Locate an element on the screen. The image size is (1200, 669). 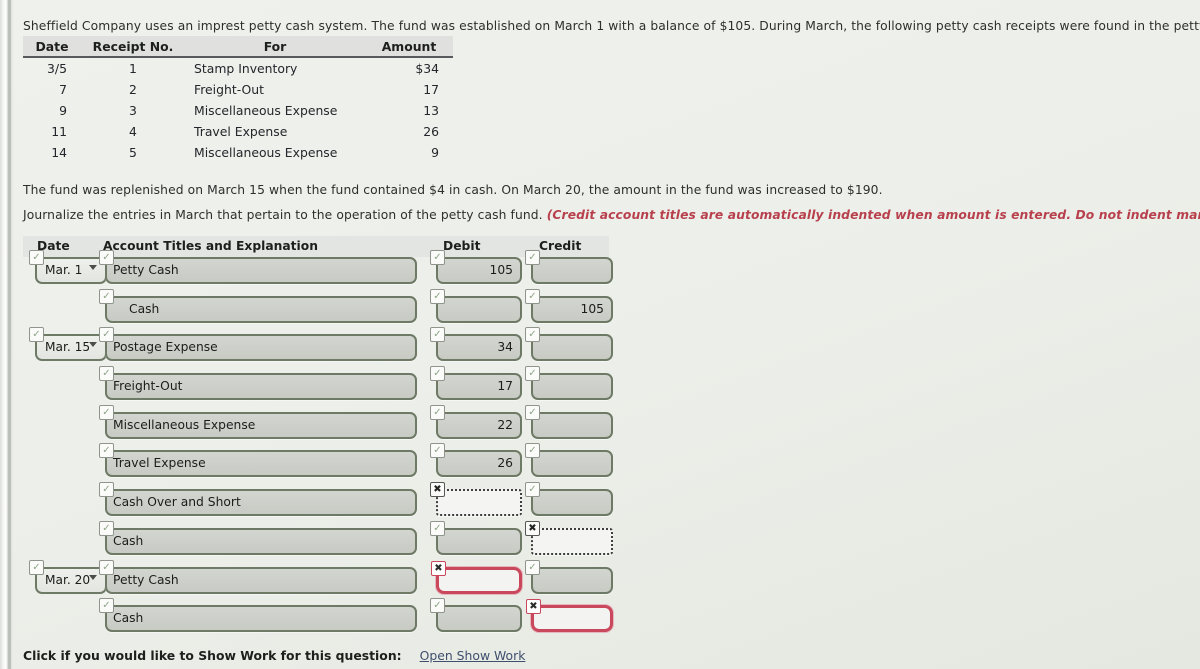
debit-amount-value: 17 is located at coordinates (505, 386).